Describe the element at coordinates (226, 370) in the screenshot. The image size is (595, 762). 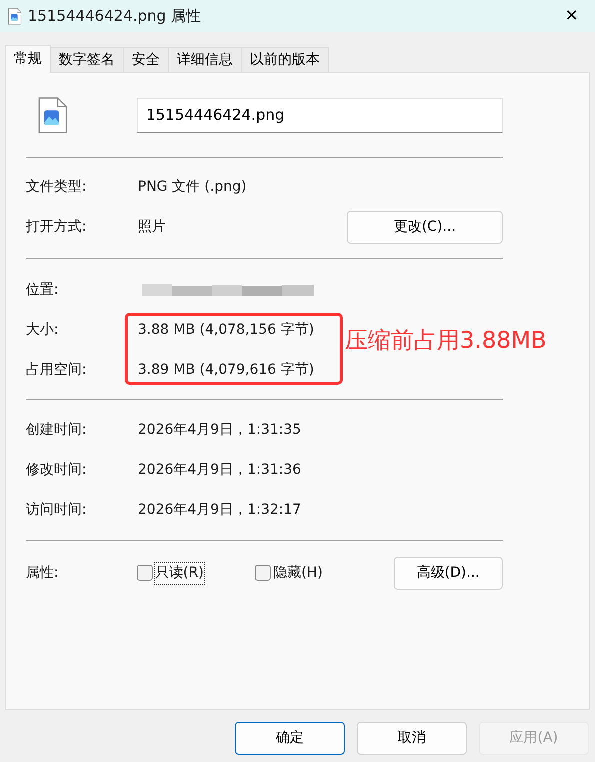
I see `field-value: 3.89 MB (4,079,616 字节)` at that location.